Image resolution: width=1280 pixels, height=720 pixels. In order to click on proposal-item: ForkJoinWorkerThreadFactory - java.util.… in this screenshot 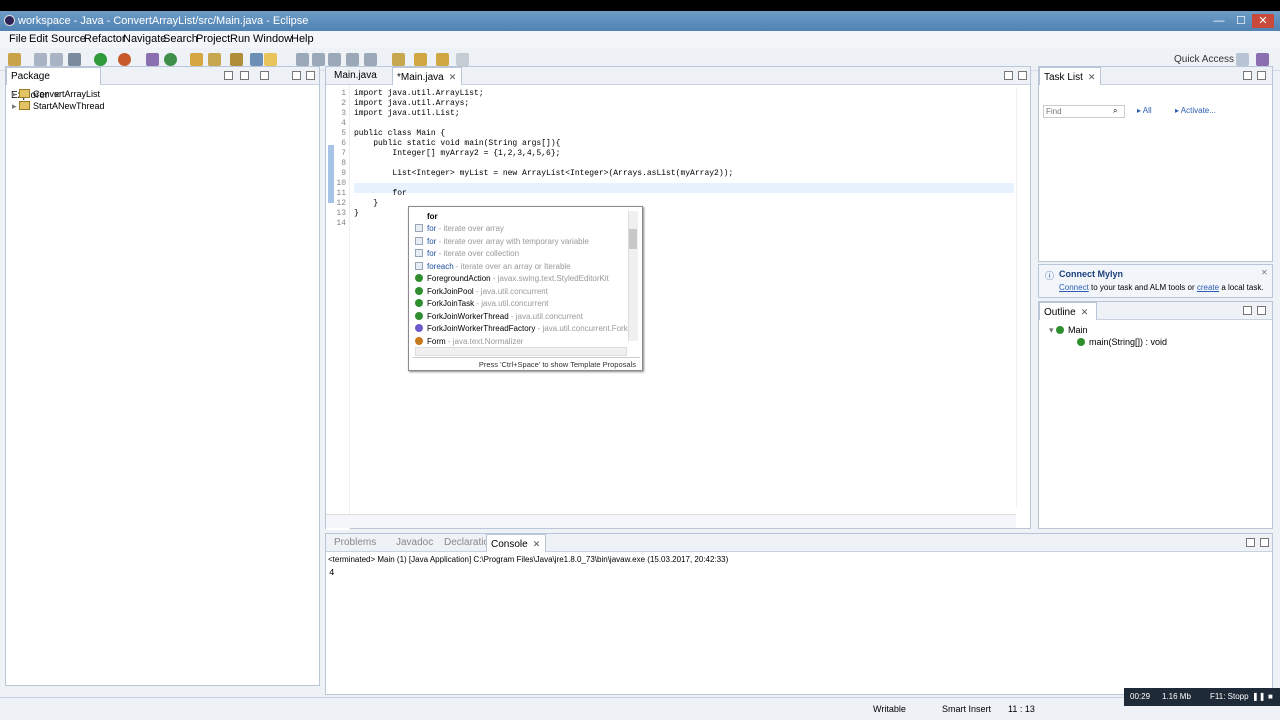, I will do `click(523, 328)`.